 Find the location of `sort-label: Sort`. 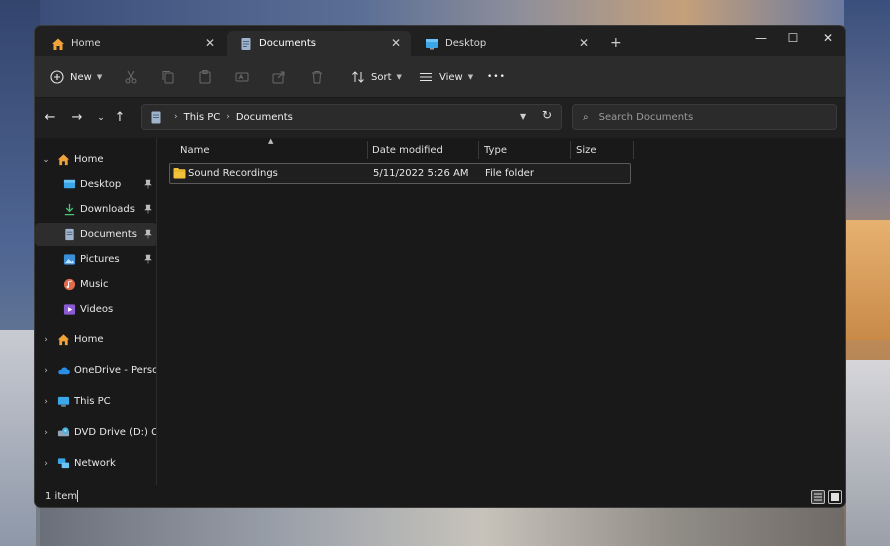

sort-label: Sort is located at coordinates (381, 77).